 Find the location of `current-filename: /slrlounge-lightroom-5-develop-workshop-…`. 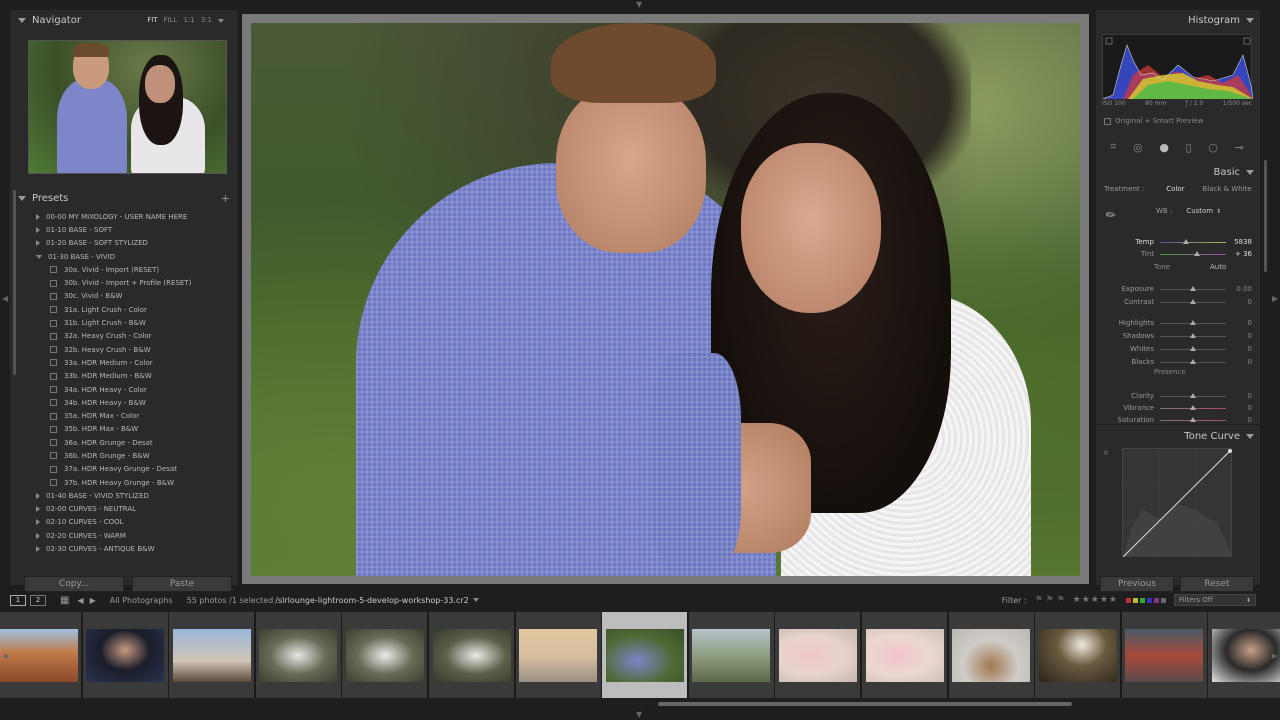

current-filename: /slrlounge-lightroom-5-develop-workshop-… is located at coordinates (372, 600).